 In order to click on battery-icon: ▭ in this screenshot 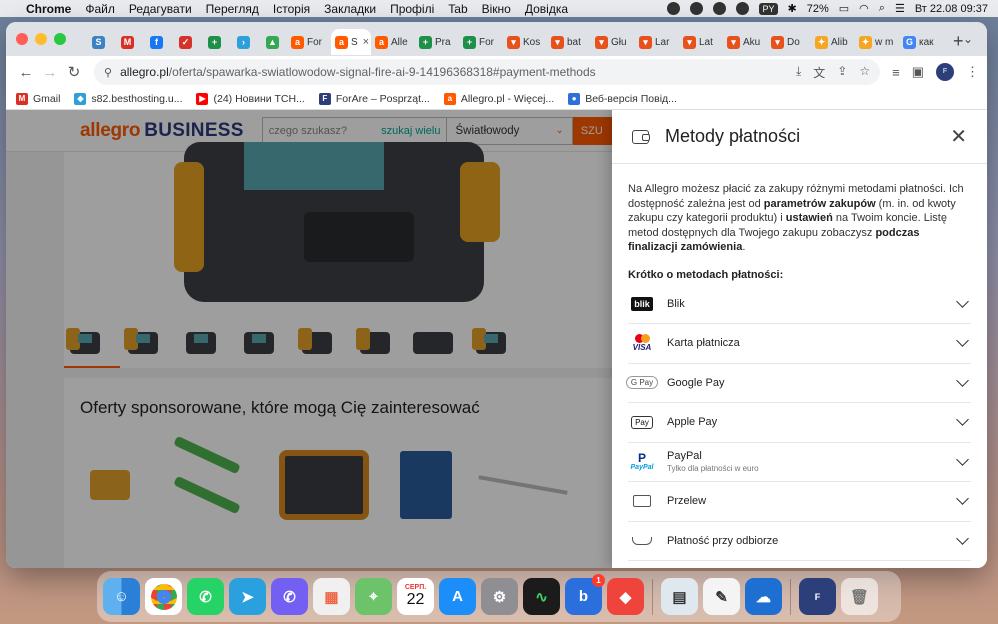, I will do `click(844, 8)`.